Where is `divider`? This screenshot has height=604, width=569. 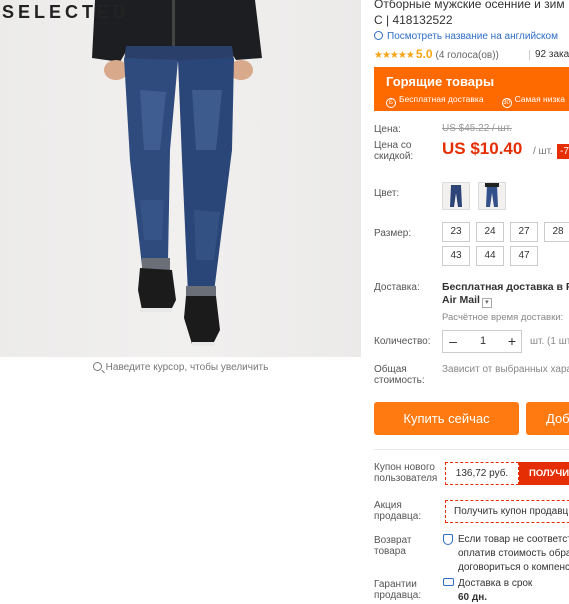
divider is located at coordinates (471, 449).